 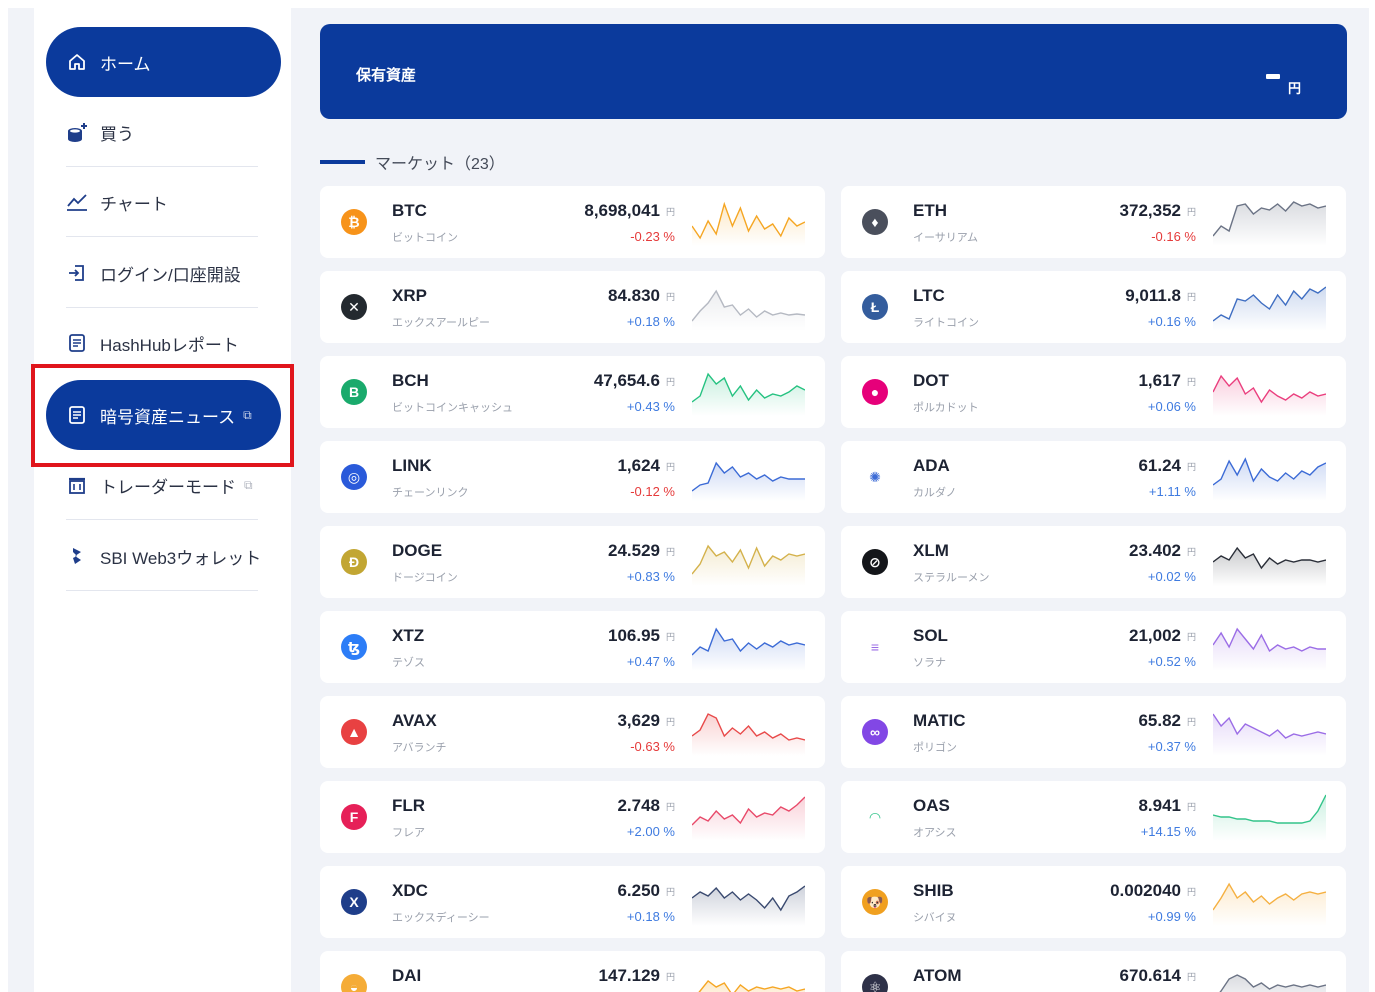 I want to click on sidebar-item-login: ログイン/口座開設, so click(x=163, y=273).